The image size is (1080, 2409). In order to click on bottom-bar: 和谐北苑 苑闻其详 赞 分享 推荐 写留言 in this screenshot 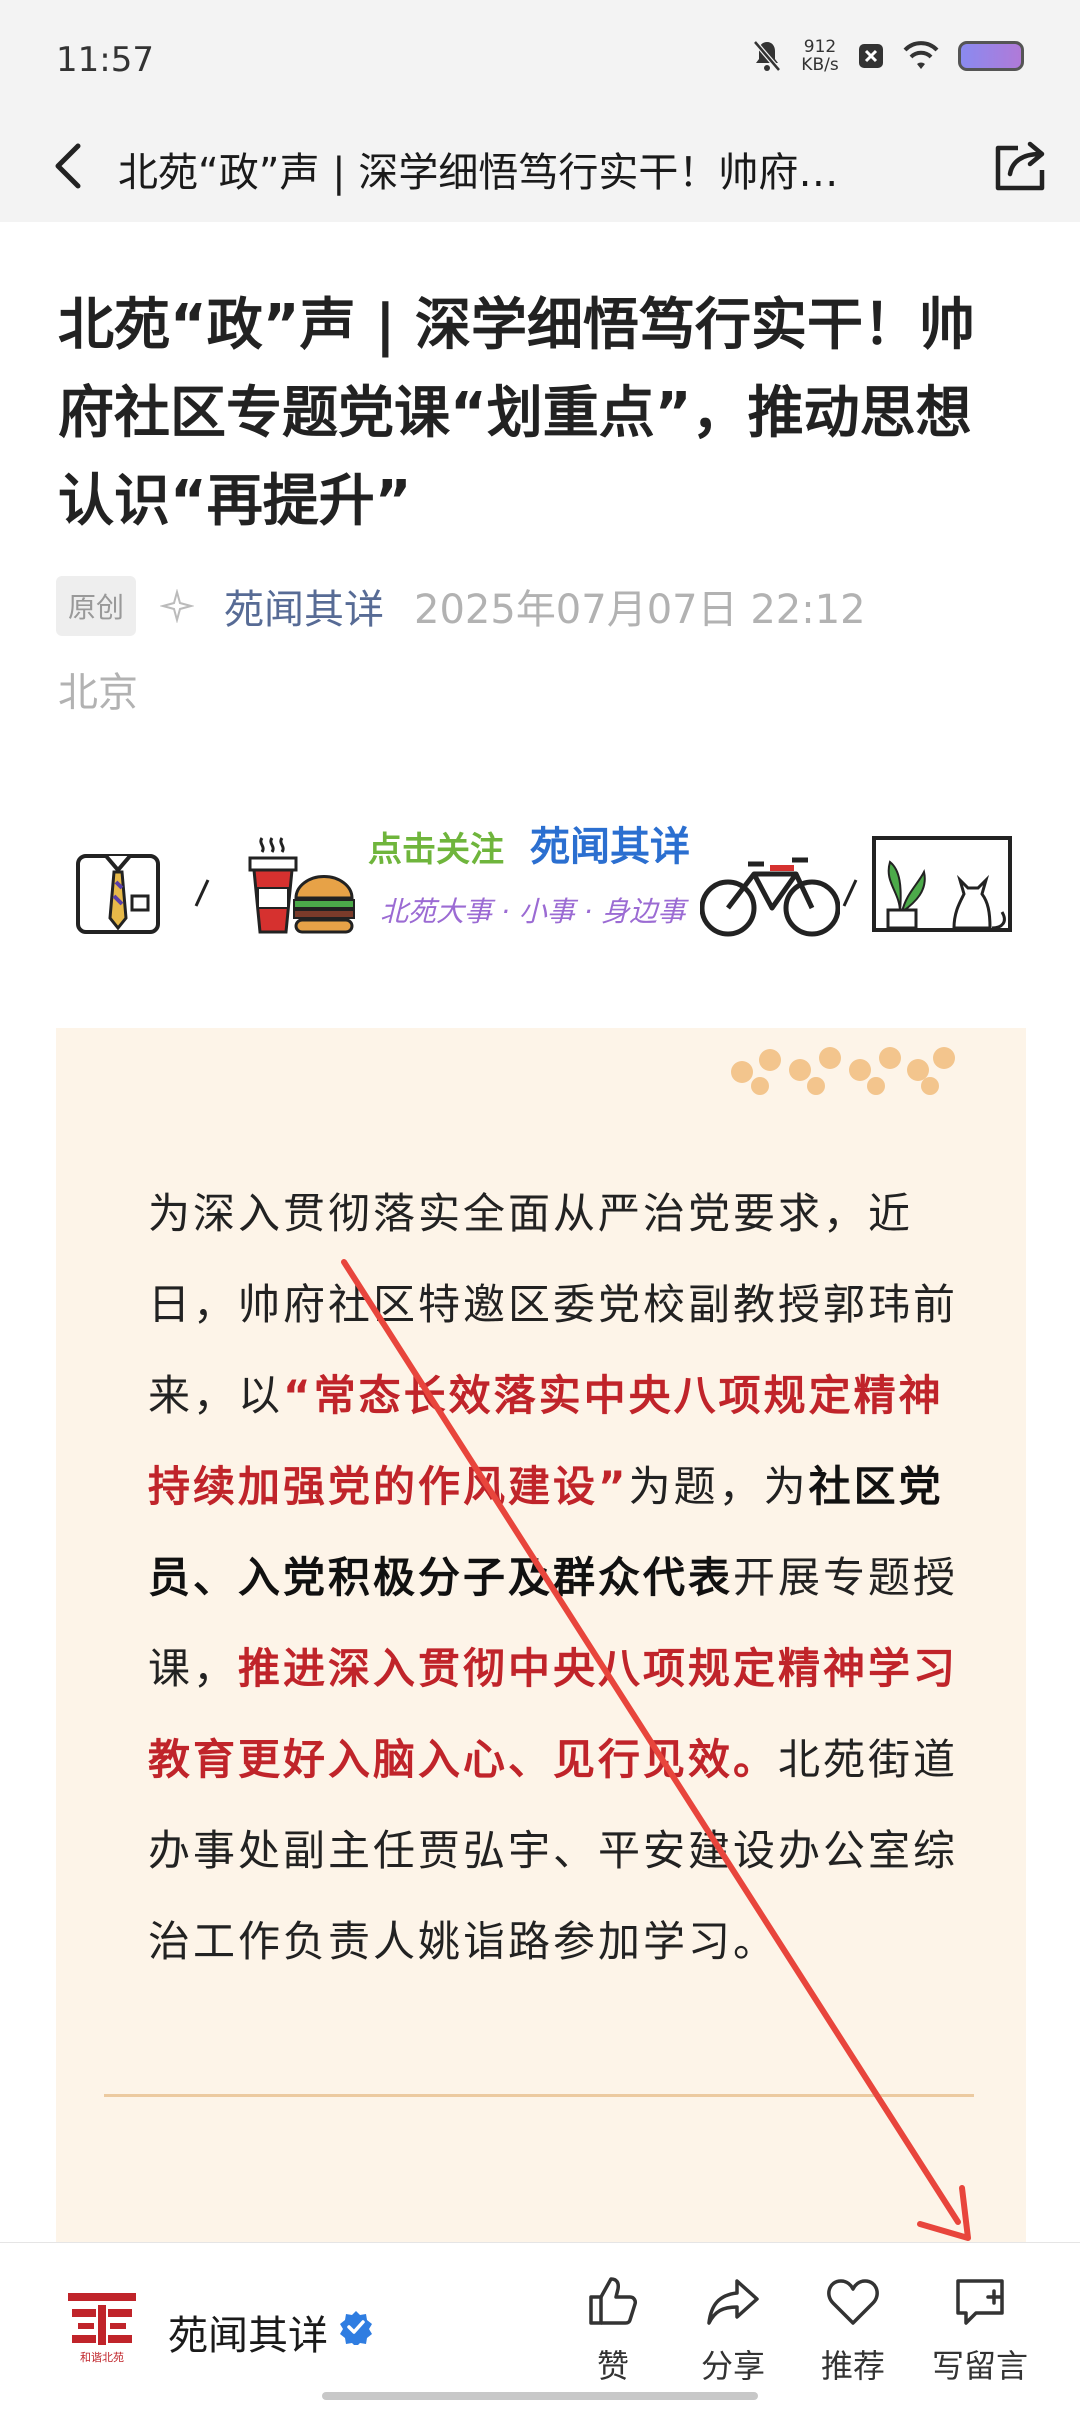, I will do `click(540, 2325)`.